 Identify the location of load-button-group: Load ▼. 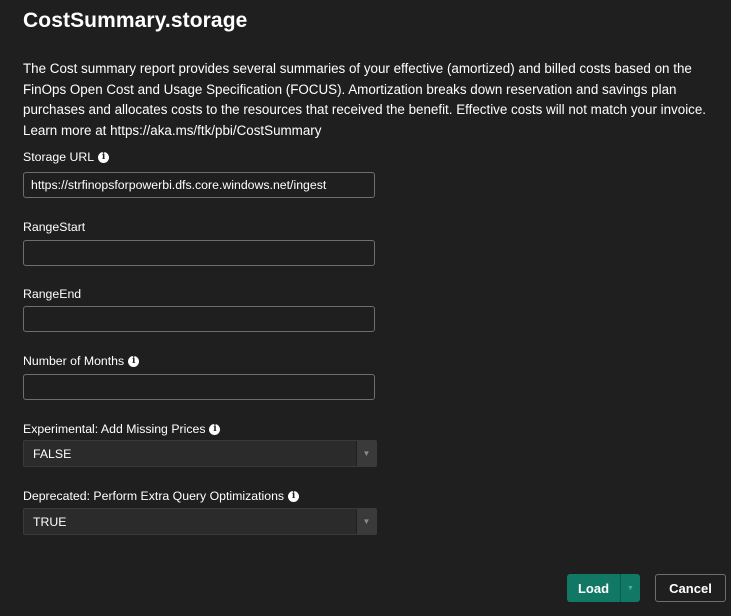
(603, 588).